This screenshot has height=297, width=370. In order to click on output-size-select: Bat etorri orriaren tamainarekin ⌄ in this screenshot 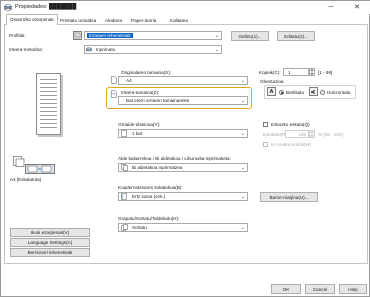, I will do `click(183, 100)`.